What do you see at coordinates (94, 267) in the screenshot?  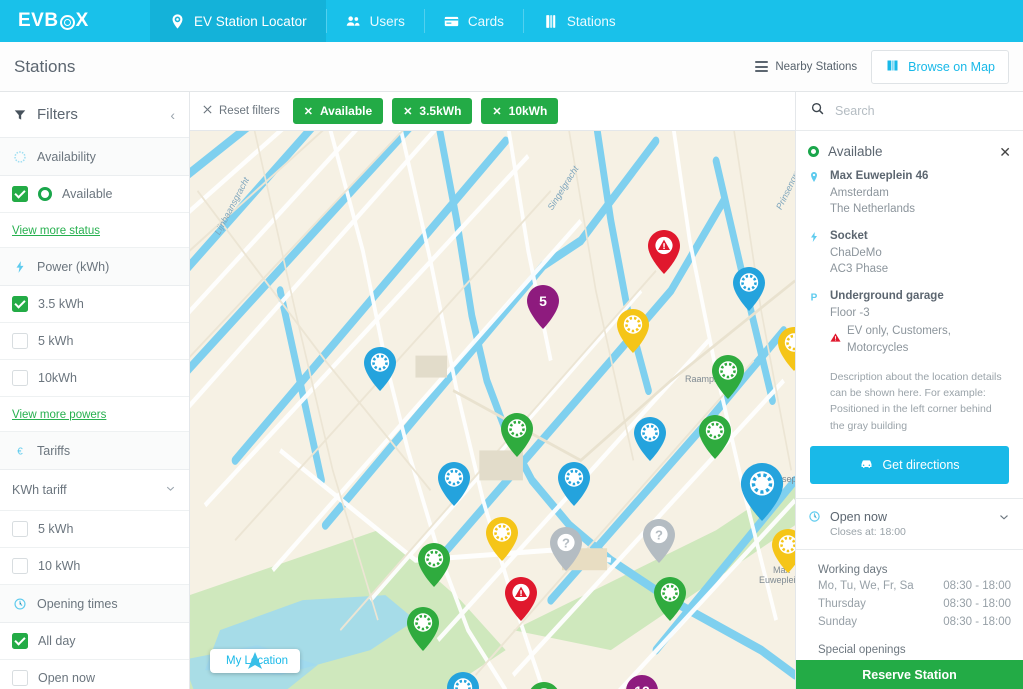 I see `filter-group-power: Power (kWh)` at bounding box center [94, 267].